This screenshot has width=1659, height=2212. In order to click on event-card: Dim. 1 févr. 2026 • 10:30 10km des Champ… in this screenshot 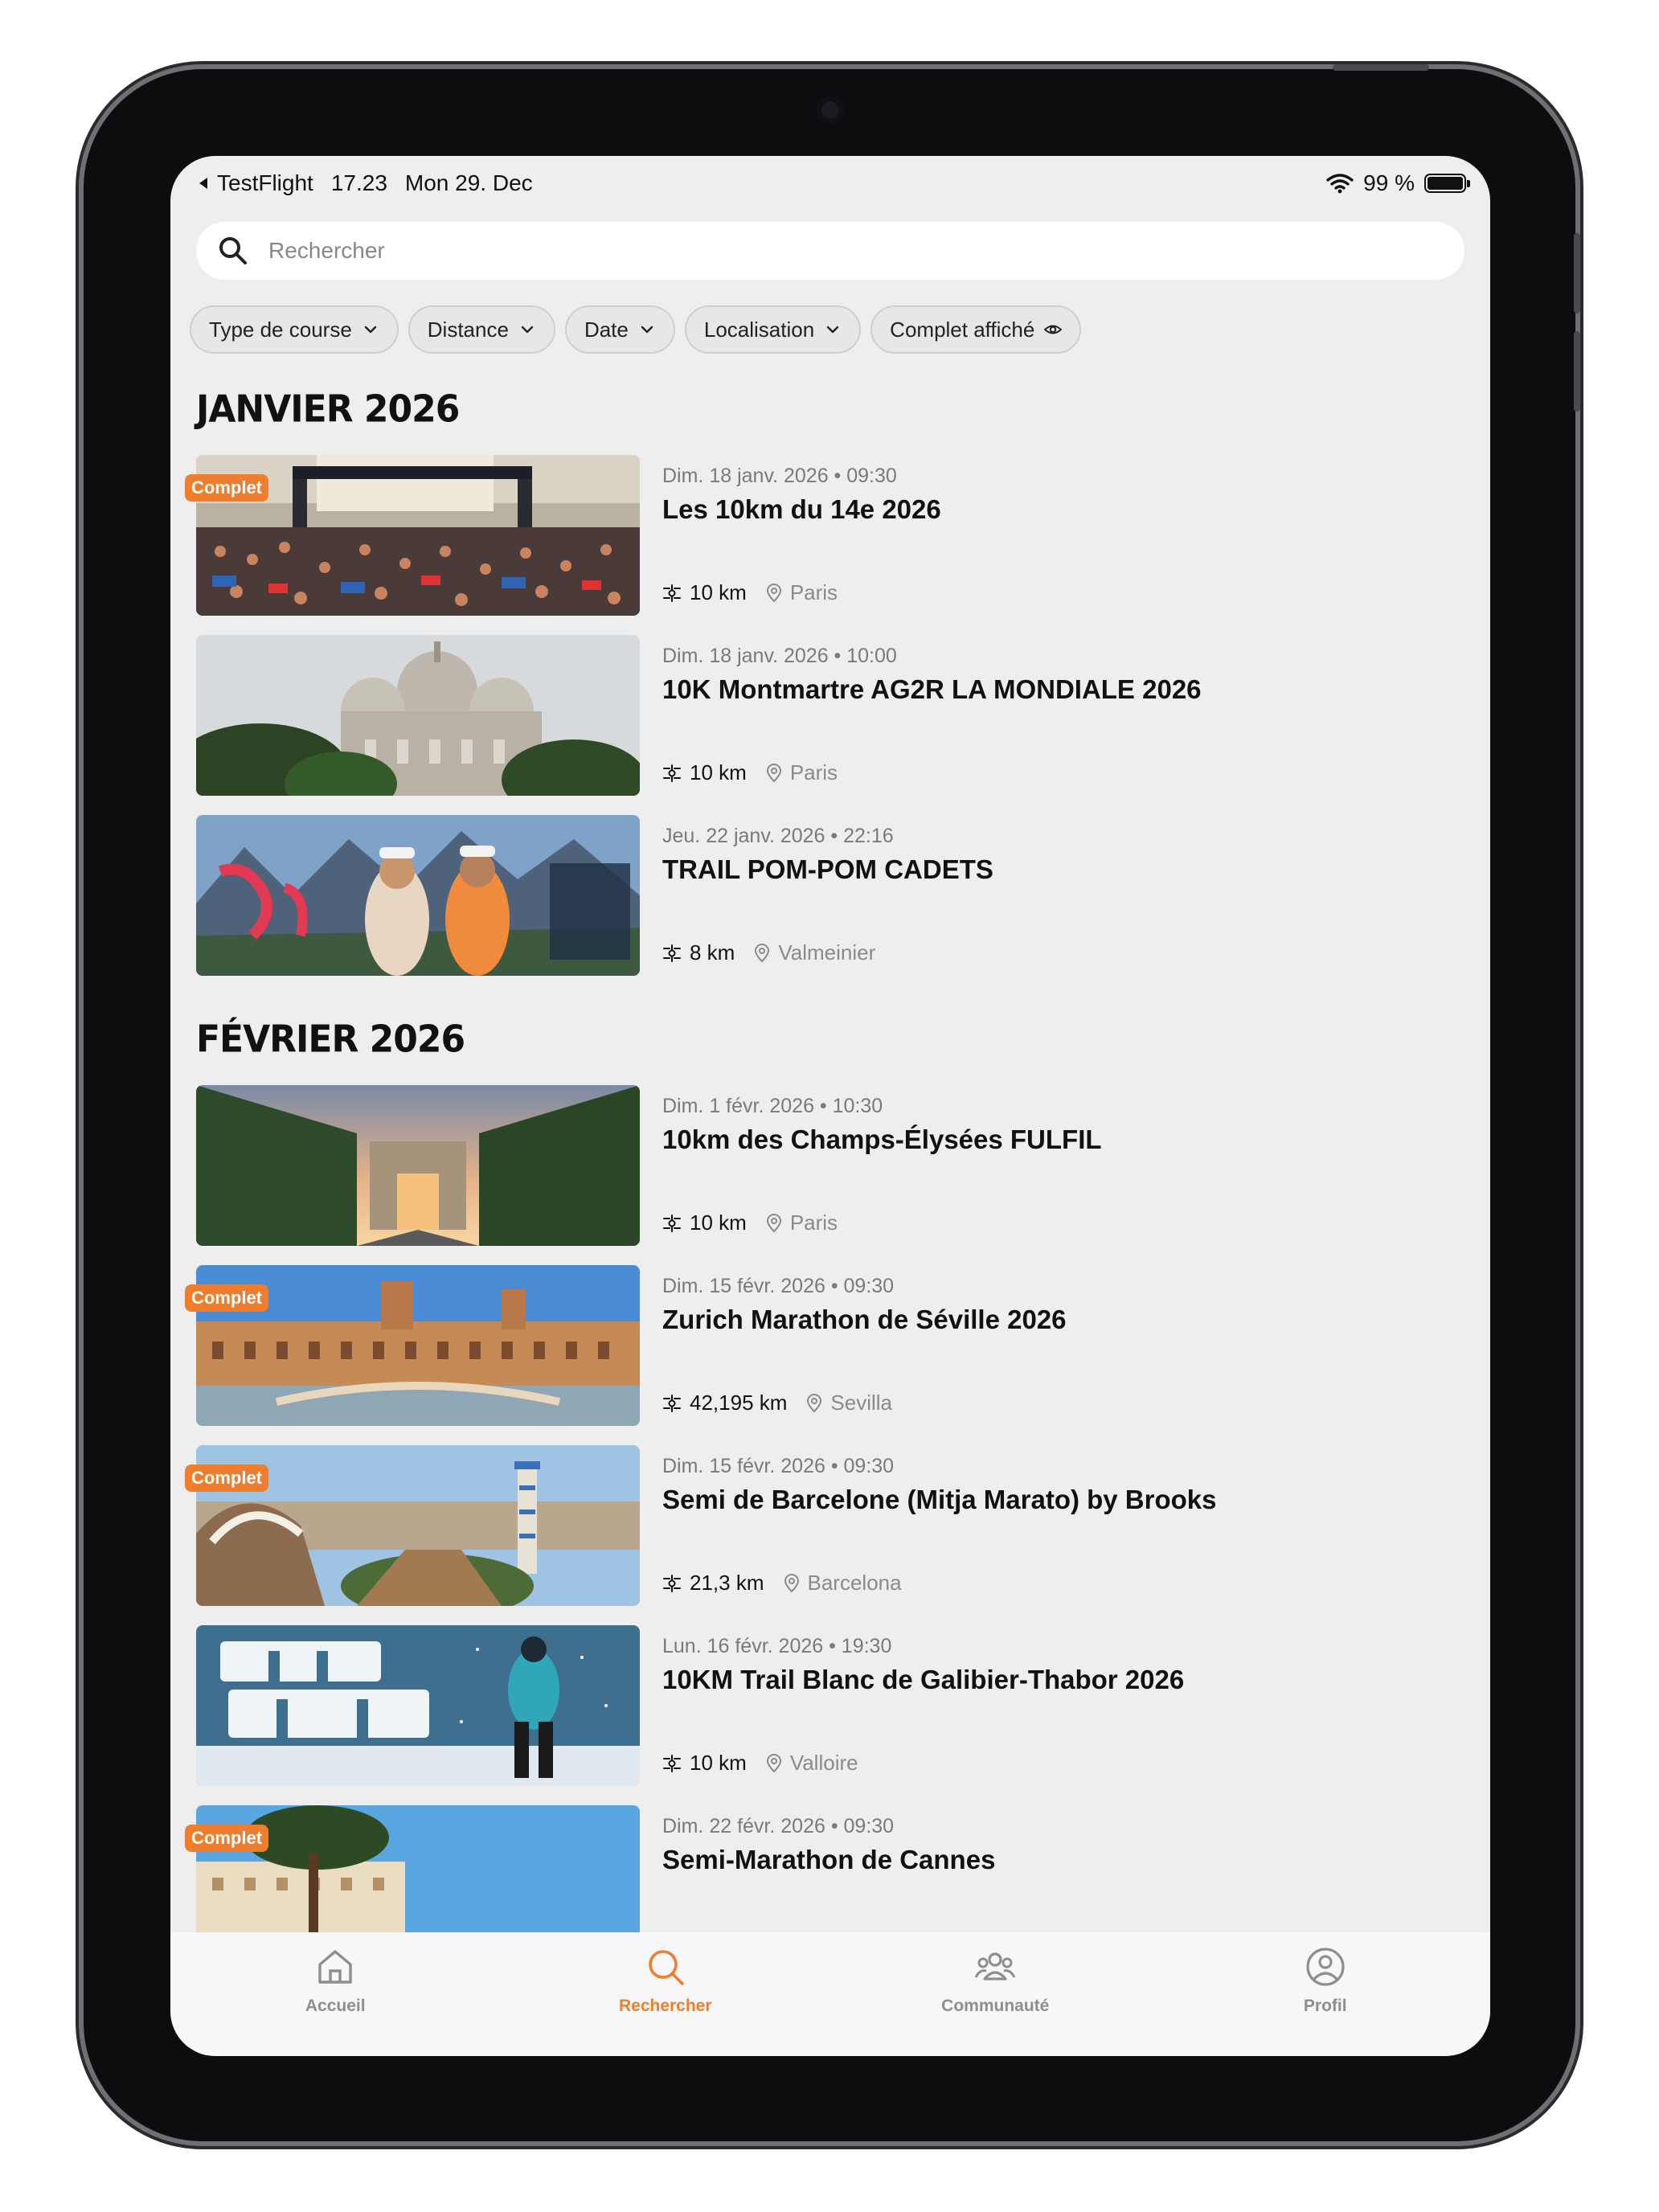, I will do `click(839, 1165)`.